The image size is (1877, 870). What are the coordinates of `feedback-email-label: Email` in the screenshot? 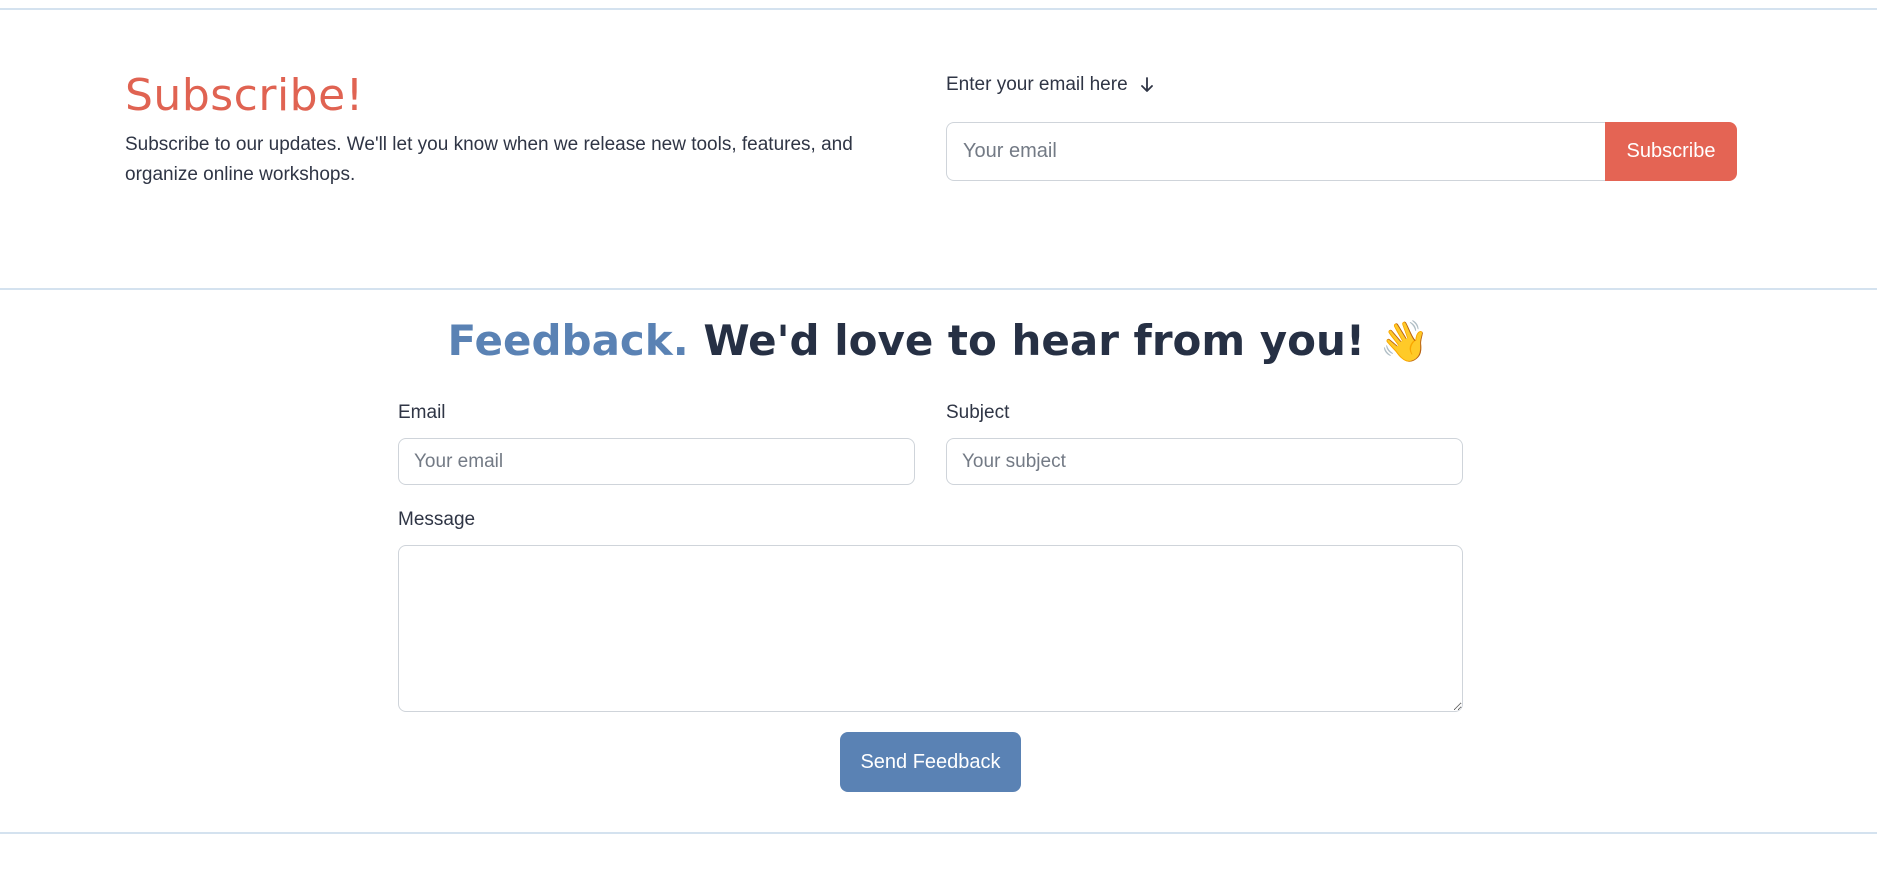 It's located at (422, 412).